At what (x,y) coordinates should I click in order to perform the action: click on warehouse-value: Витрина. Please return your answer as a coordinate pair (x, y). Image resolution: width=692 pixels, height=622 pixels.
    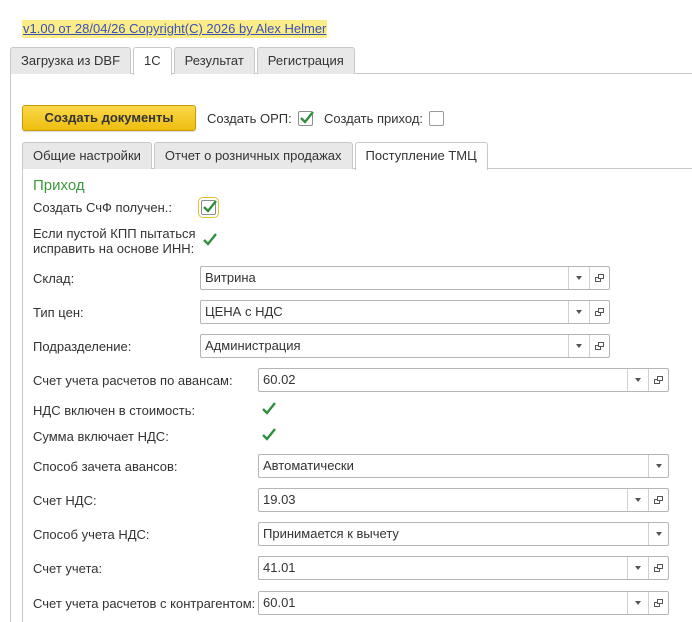
    Looking at the image, I should click on (230, 277).